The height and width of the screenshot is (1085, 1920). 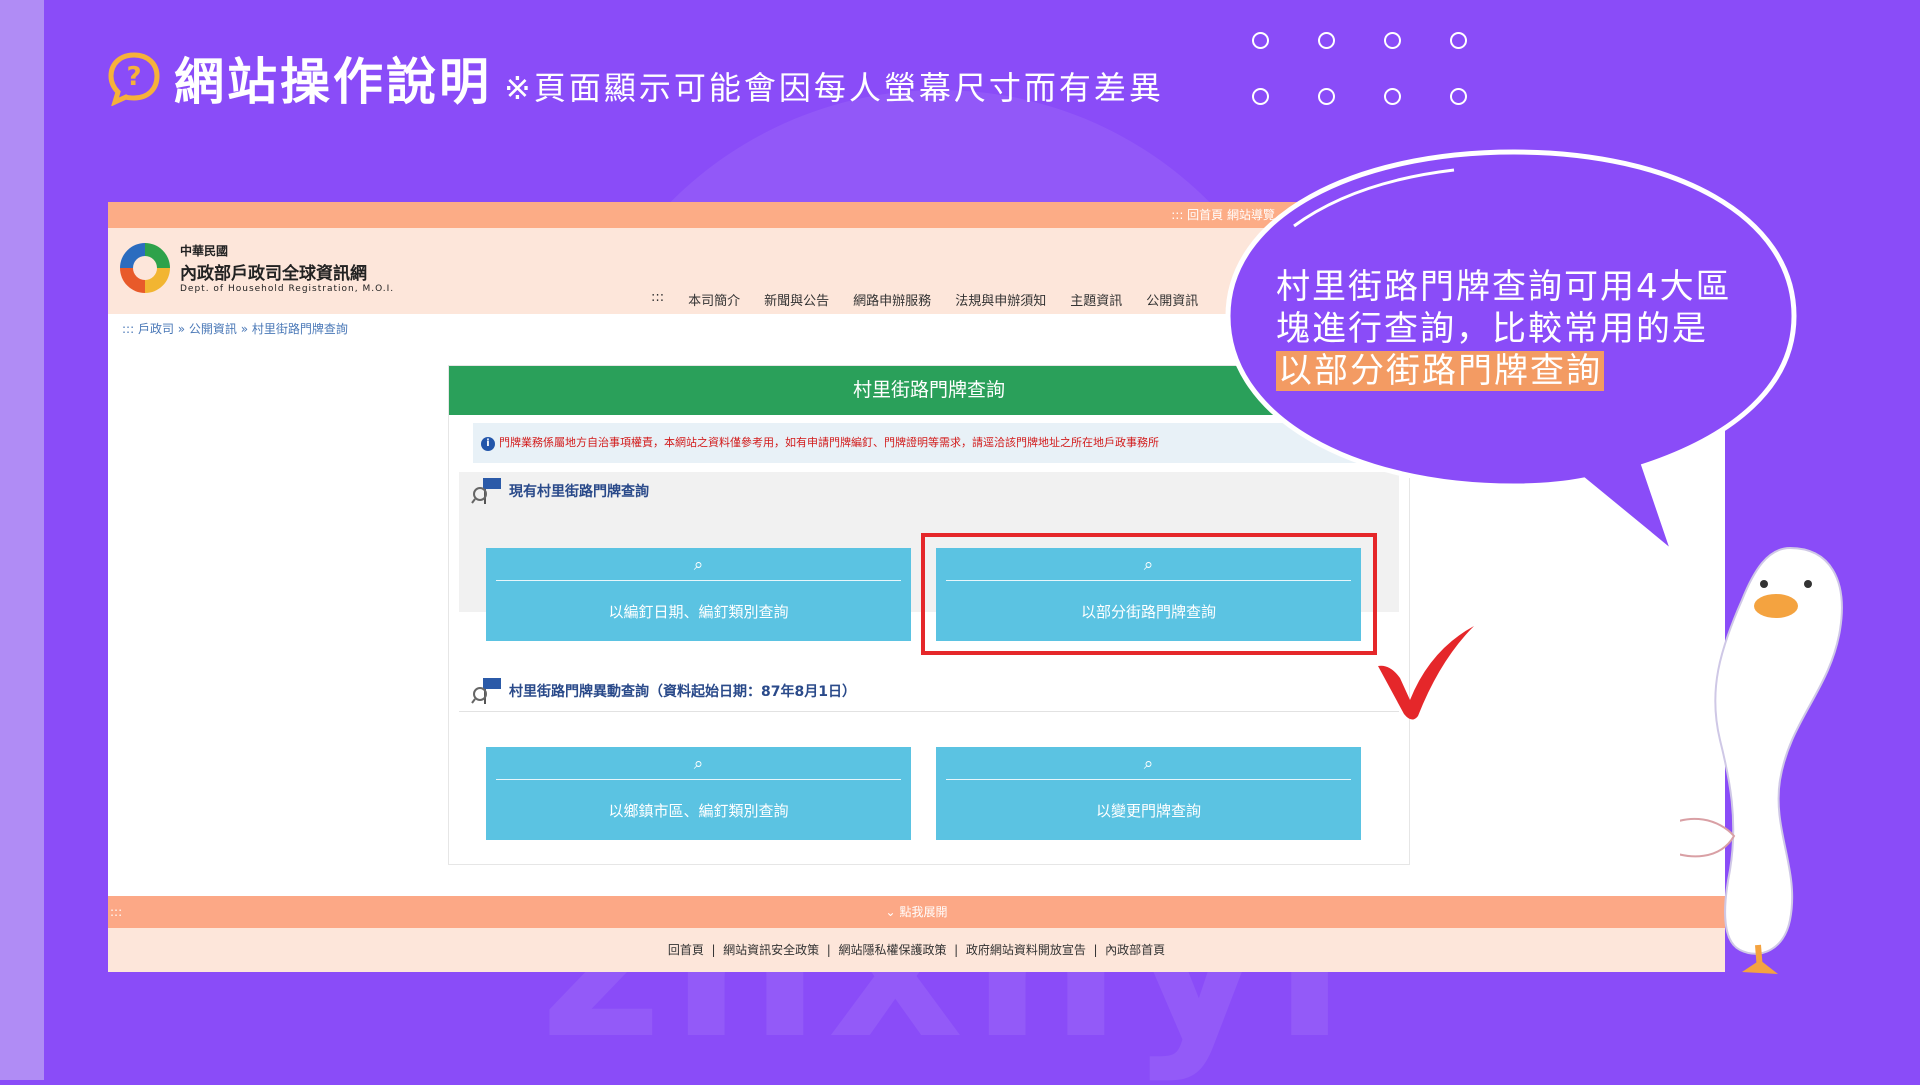 What do you see at coordinates (698, 594) in the screenshot?
I see `query-by-date-type-button: ⌕ 以編釘日期、編釘類別查詢` at bounding box center [698, 594].